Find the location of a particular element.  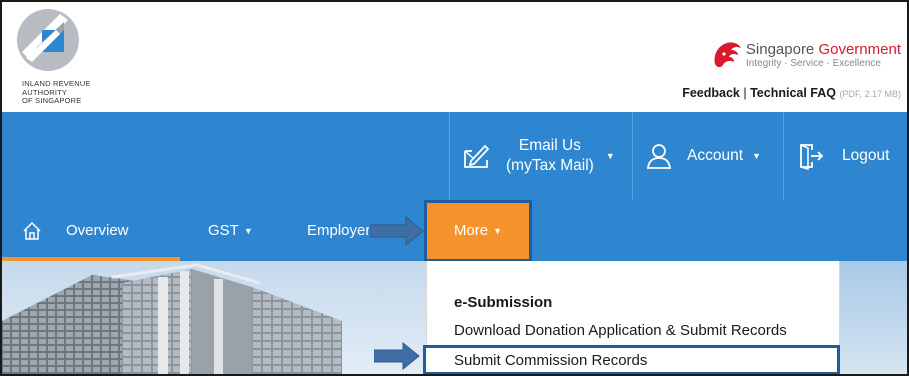

email-us-button: Email Us (myTax Mail) ▼ is located at coordinates (541, 156).